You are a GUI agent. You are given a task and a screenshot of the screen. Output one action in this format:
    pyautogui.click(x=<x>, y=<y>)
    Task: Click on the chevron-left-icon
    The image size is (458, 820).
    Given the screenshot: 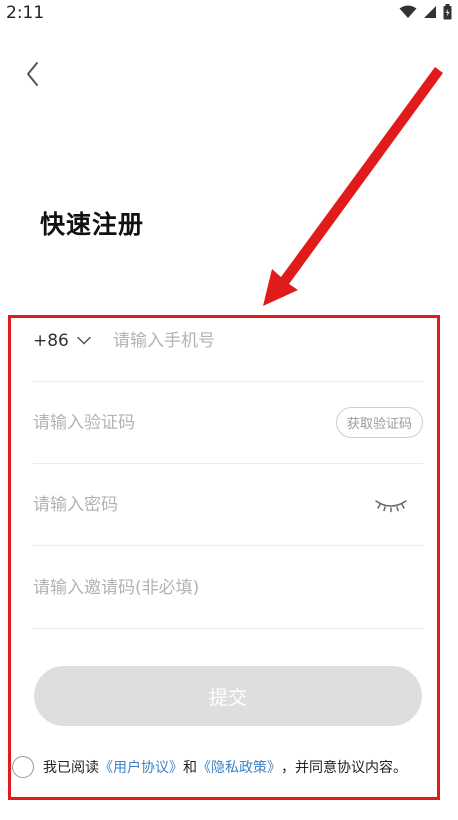 What is the action you would take?
    pyautogui.click(x=32, y=74)
    